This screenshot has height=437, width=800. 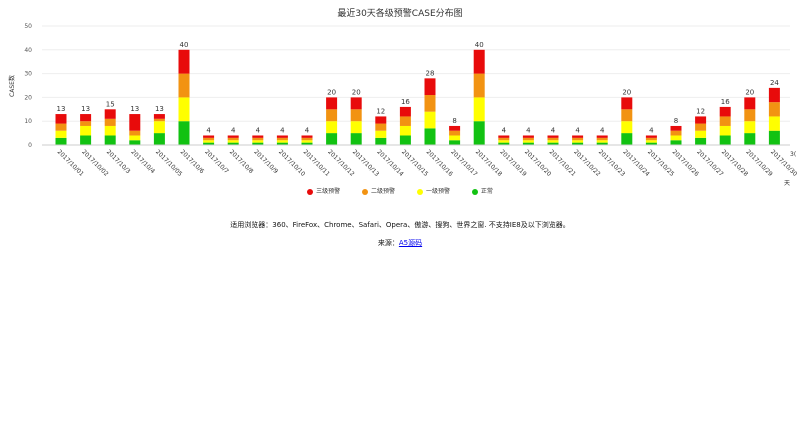 What do you see at coordinates (365, 191) in the screenshot?
I see `legend-dot-level2` at bounding box center [365, 191].